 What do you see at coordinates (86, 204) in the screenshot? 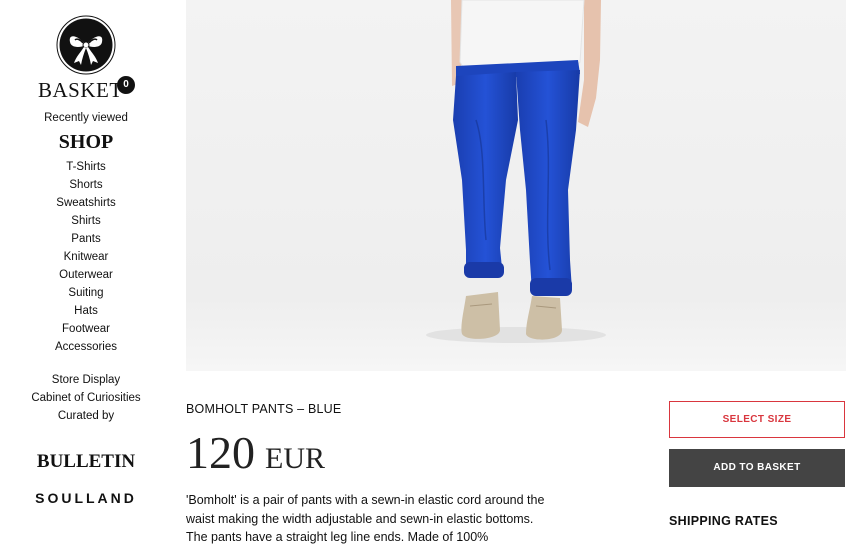
I see `category-item-sweatshirts: Sweatshirts` at bounding box center [86, 204].